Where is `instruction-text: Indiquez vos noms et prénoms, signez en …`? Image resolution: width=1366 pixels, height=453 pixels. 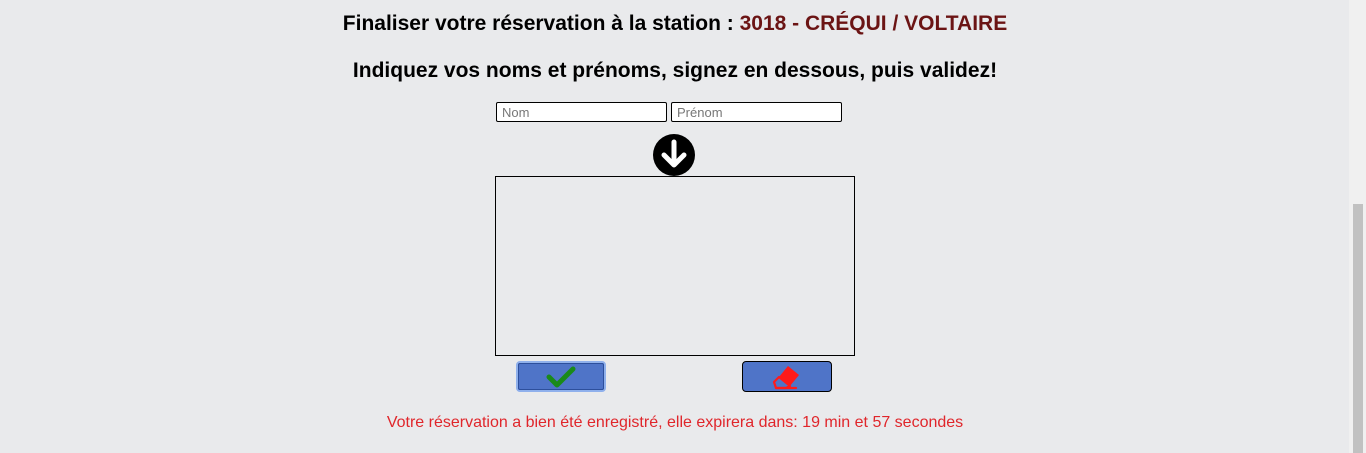 instruction-text: Indiquez vos noms et prénoms, signez en … is located at coordinates (675, 70).